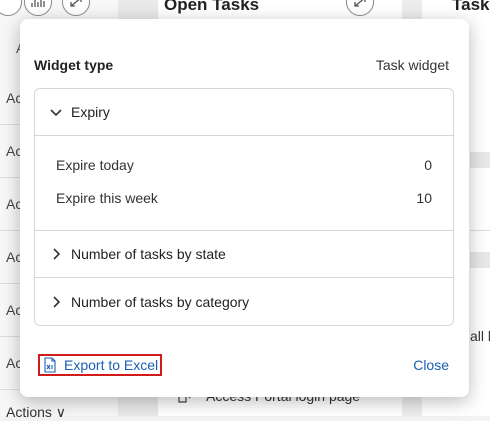  Describe the element at coordinates (50, 365) in the screenshot. I see `excel-export-icon` at that location.